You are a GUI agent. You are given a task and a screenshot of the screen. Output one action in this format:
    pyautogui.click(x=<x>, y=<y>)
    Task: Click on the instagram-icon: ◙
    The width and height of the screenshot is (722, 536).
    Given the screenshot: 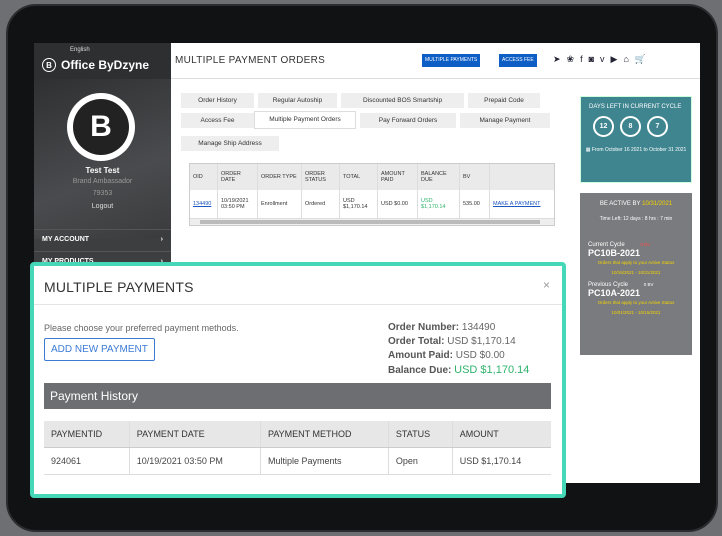 What is the action you would take?
    pyautogui.click(x=591, y=59)
    